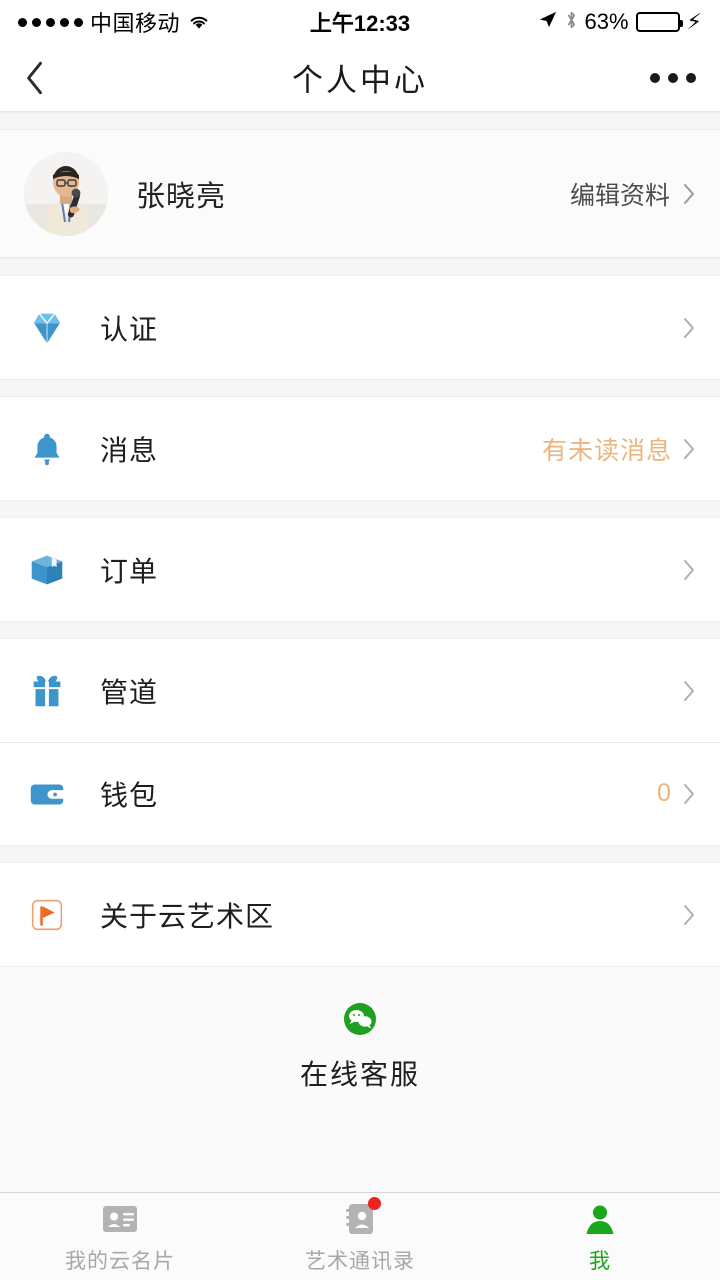  I want to click on status-bar-right: 63% ⚡, so click(619, 22).